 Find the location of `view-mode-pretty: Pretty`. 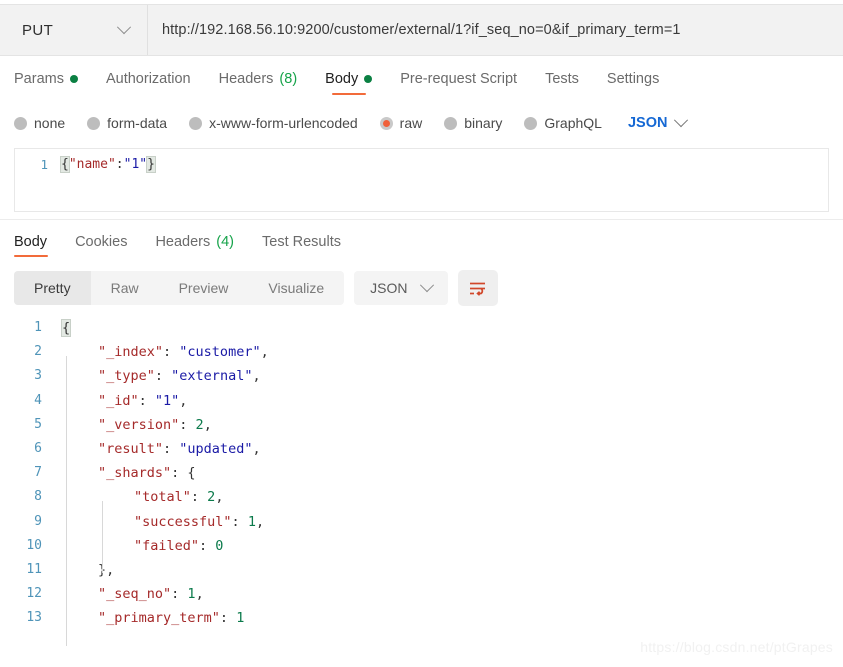

view-mode-pretty: Pretty is located at coordinates (52, 288).